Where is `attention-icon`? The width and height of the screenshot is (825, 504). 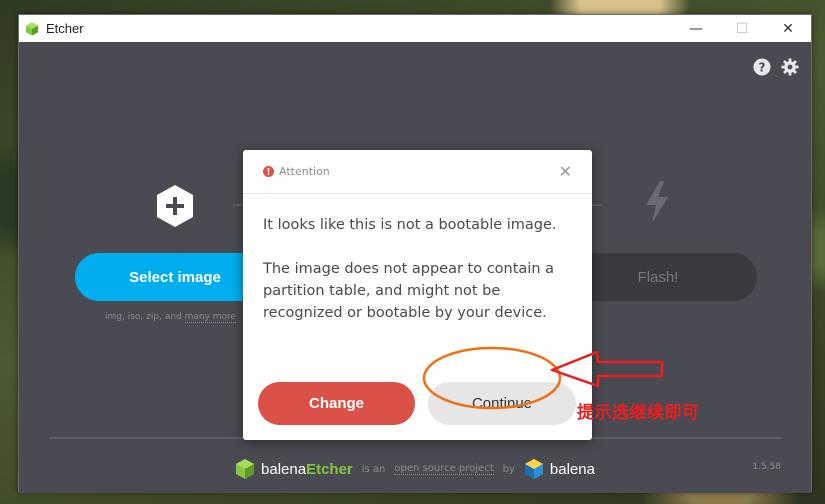 attention-icon is located at coordinates (268, 171).